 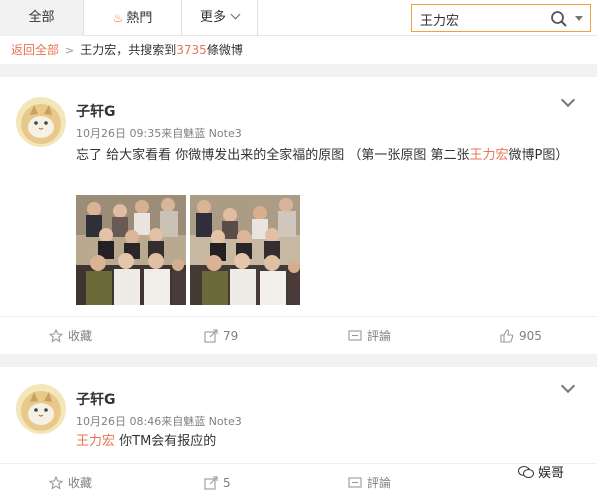 I want to click on result-text-2: 條微博, so click(x=224, y=50).